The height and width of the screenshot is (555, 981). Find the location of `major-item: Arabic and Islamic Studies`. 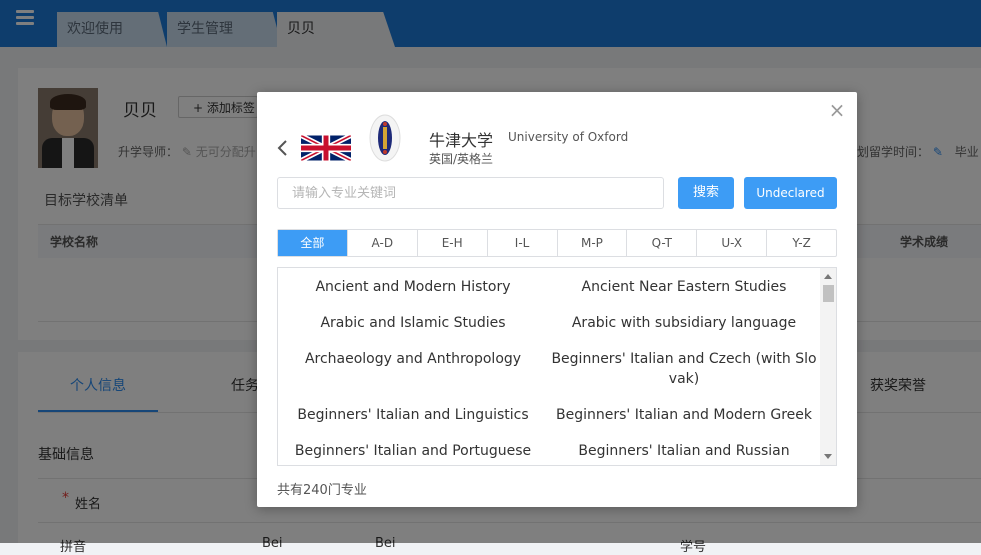

major-item: Arabic and Islamic Studies is located at coordinates (413, 323).